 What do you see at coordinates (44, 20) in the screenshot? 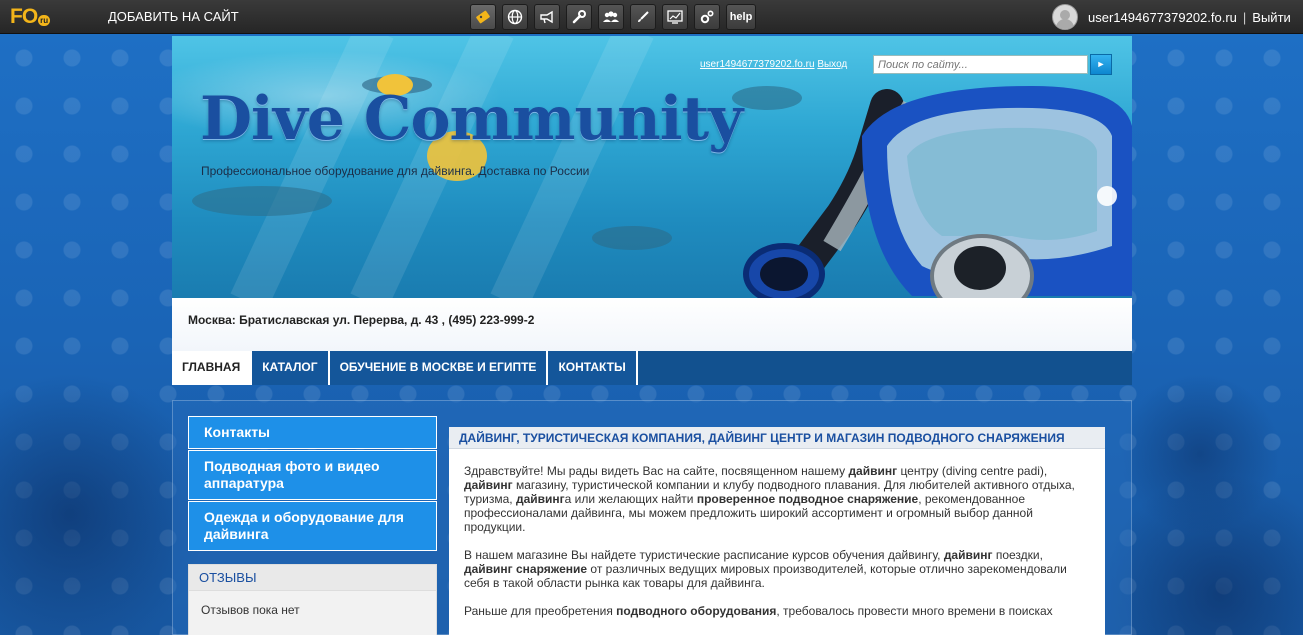
I see `fo-logo-ru: ru` at bounding box center [44, 20].